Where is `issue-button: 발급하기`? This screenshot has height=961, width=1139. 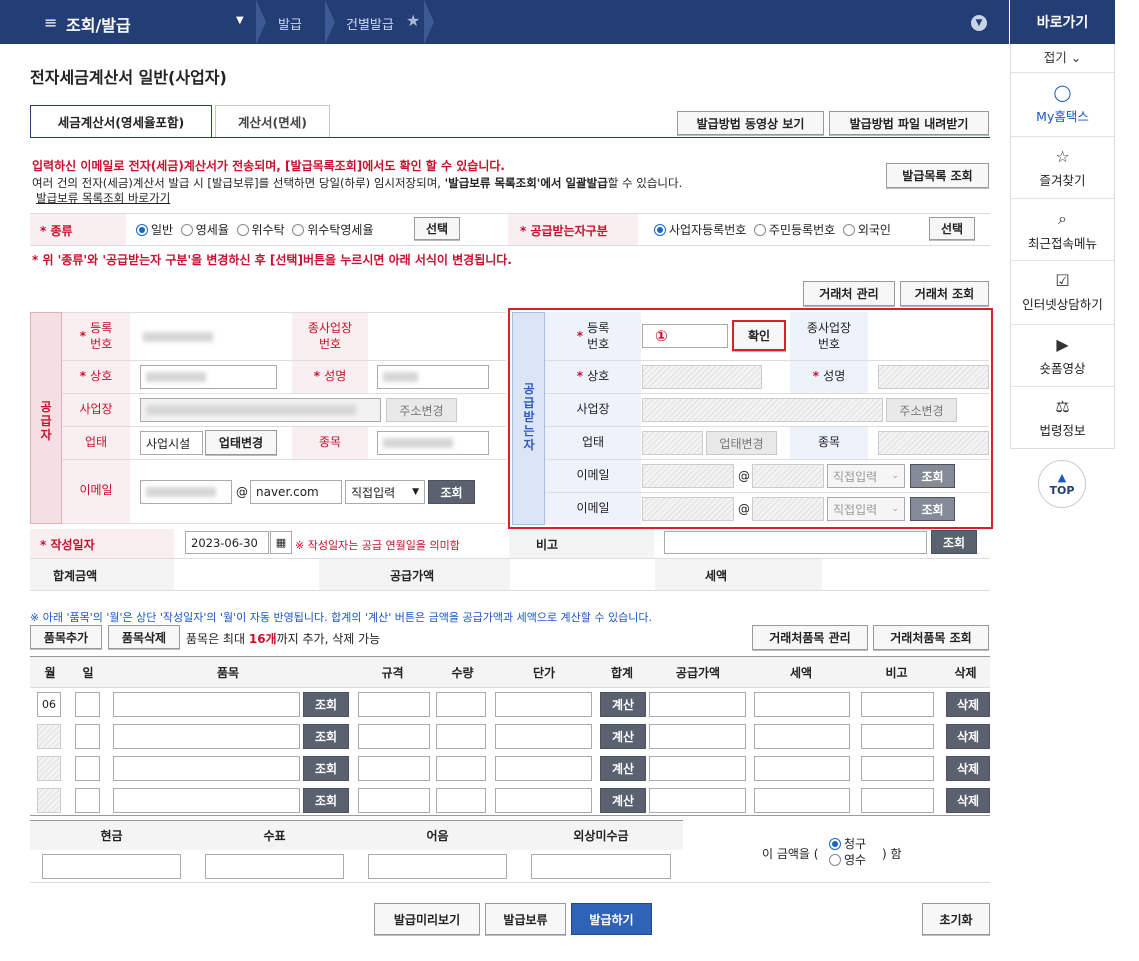 issue-button: 발급하기 is located at coordinates (611, 919).